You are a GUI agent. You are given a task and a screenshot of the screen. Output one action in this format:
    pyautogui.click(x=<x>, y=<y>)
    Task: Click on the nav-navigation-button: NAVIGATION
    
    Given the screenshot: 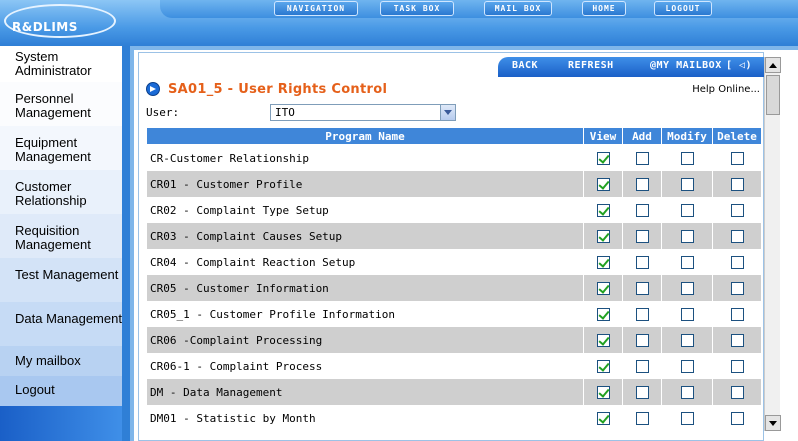 What is the action you would take?
    pyautogui.click(x=316, y=8)
    